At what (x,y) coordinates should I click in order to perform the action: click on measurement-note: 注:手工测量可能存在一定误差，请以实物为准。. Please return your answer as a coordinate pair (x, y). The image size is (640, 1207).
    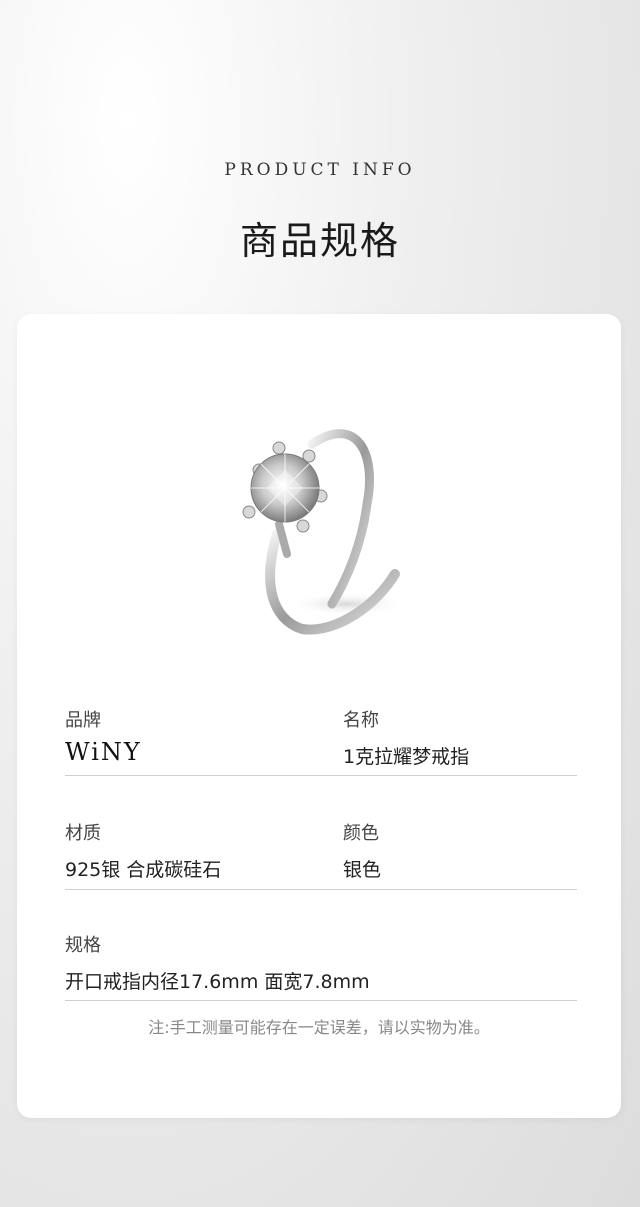
    Looking at the image, I should click on (319, 1027).